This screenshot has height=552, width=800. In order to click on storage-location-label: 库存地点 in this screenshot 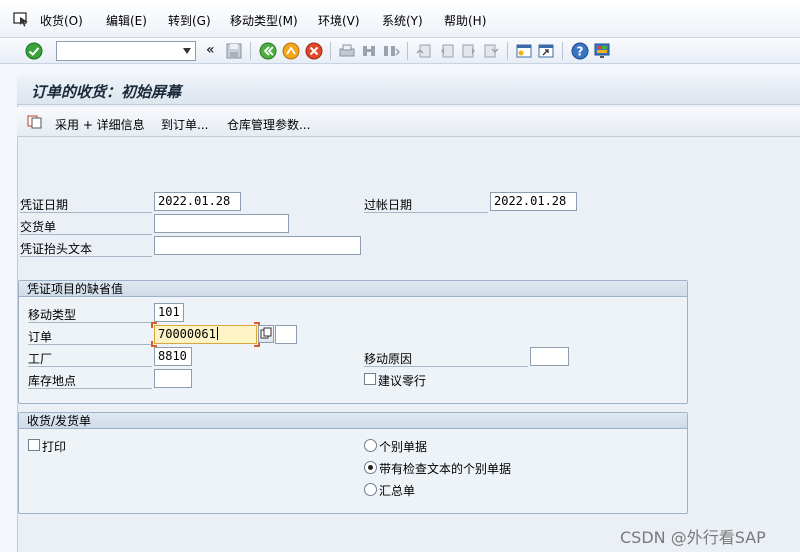, I will do `click(52, 381)`.